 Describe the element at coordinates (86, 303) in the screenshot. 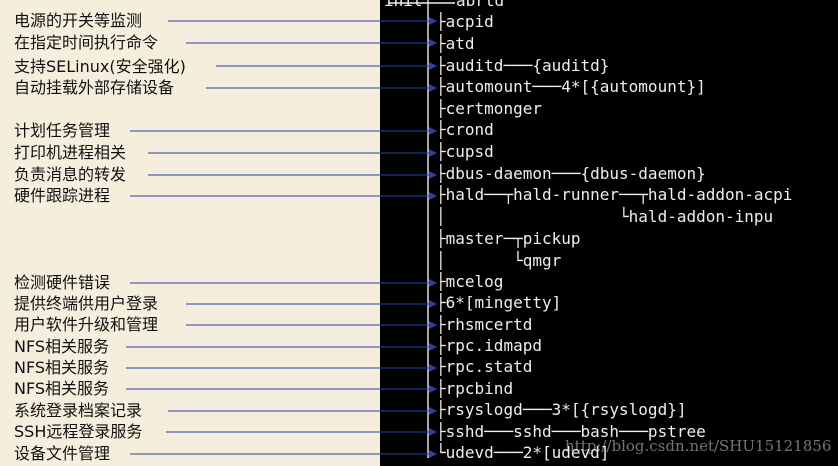

I see `annotation-label: 提供终端供用户登录` at that location.